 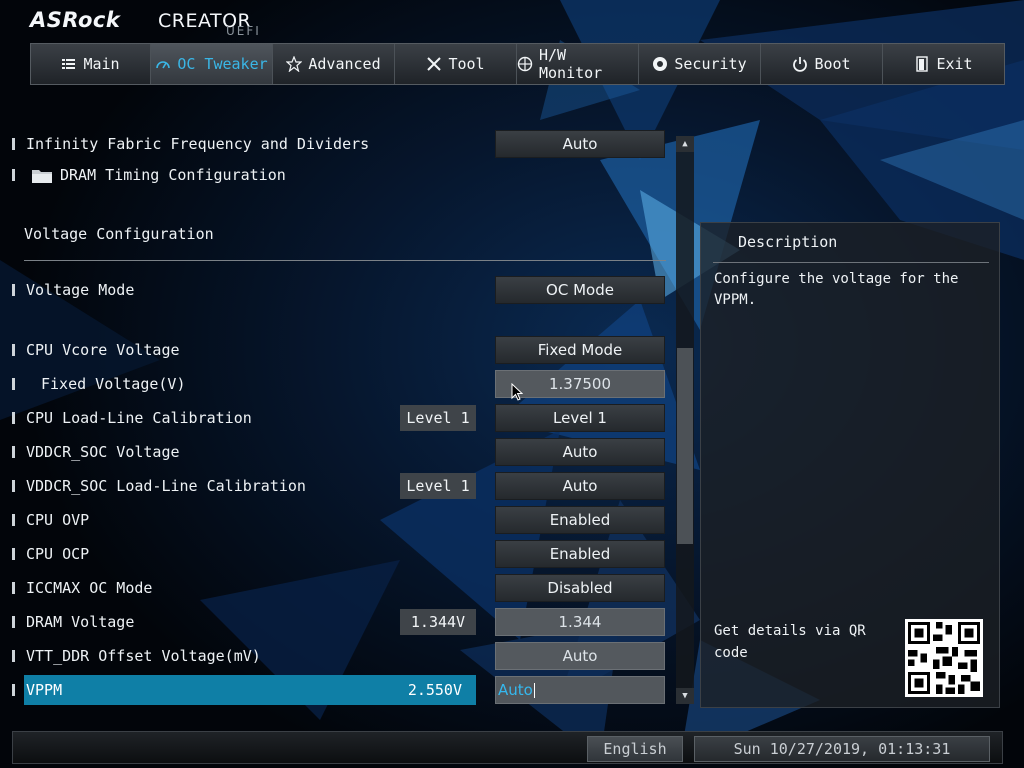 I want to click on tab-hw-monitor: H/W Monitor, so click(x=578, y=64).